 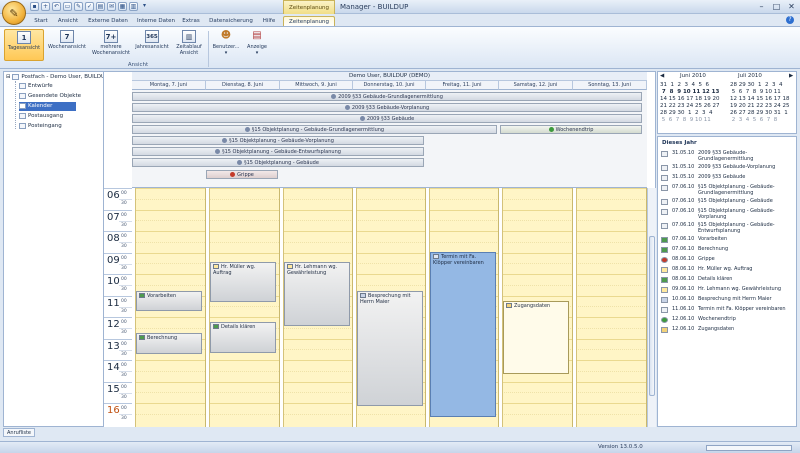 What do you see at coordinates (47, 106) in the screenshot?
I see `tree-item-kalender: Kalender` at bounding box center [47, 106].